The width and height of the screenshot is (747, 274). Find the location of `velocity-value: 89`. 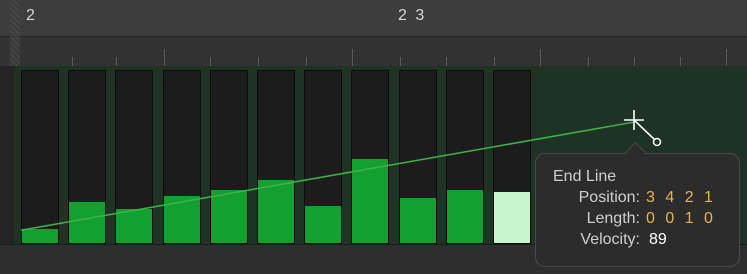

velocity-value: 89 is located at coordinates (658, 239).